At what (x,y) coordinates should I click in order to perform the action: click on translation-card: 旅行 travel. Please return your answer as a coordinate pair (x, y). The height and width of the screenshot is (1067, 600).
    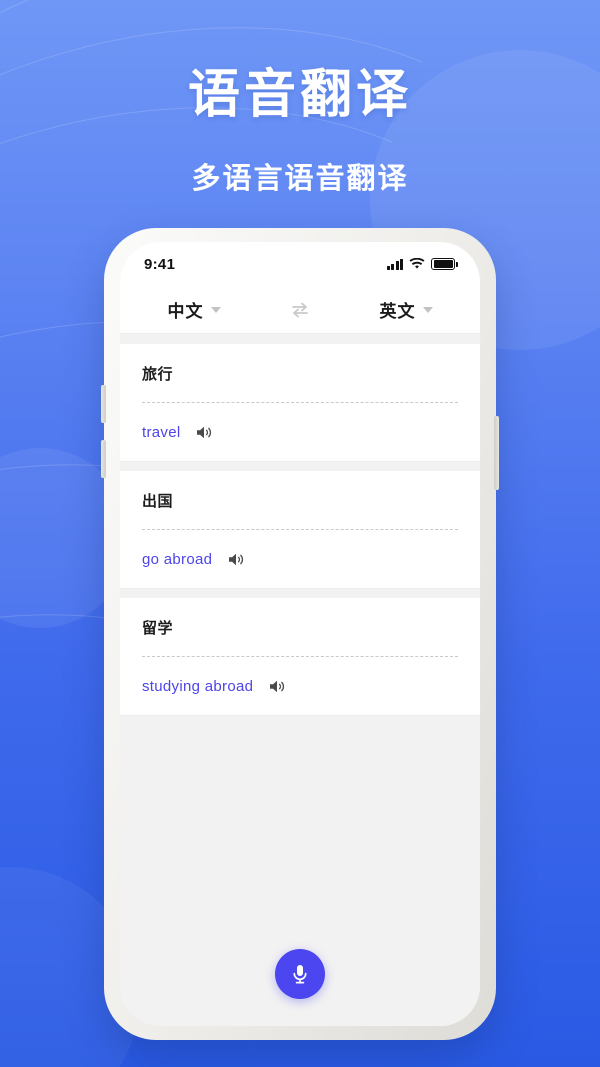
    Looking at the image, I should click on (300, 402).